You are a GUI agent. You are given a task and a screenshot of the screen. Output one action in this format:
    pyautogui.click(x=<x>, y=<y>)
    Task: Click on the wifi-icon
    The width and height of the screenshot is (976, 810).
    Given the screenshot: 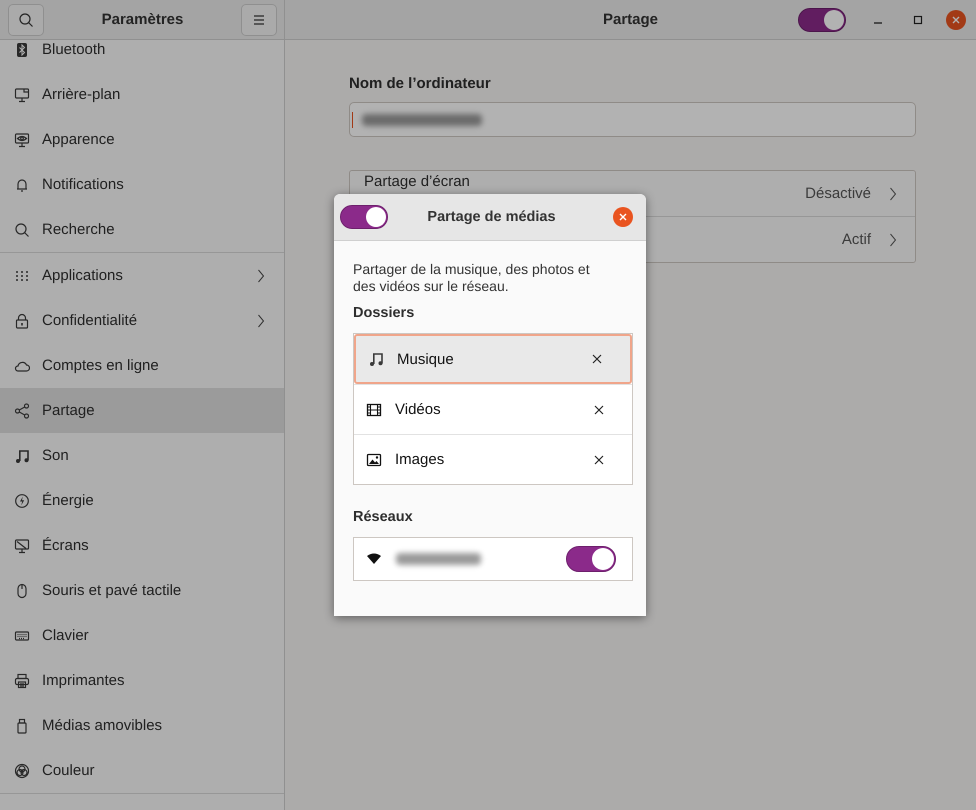 What is the action you would take?
    pyautogui.click(x=374, y=559)
    